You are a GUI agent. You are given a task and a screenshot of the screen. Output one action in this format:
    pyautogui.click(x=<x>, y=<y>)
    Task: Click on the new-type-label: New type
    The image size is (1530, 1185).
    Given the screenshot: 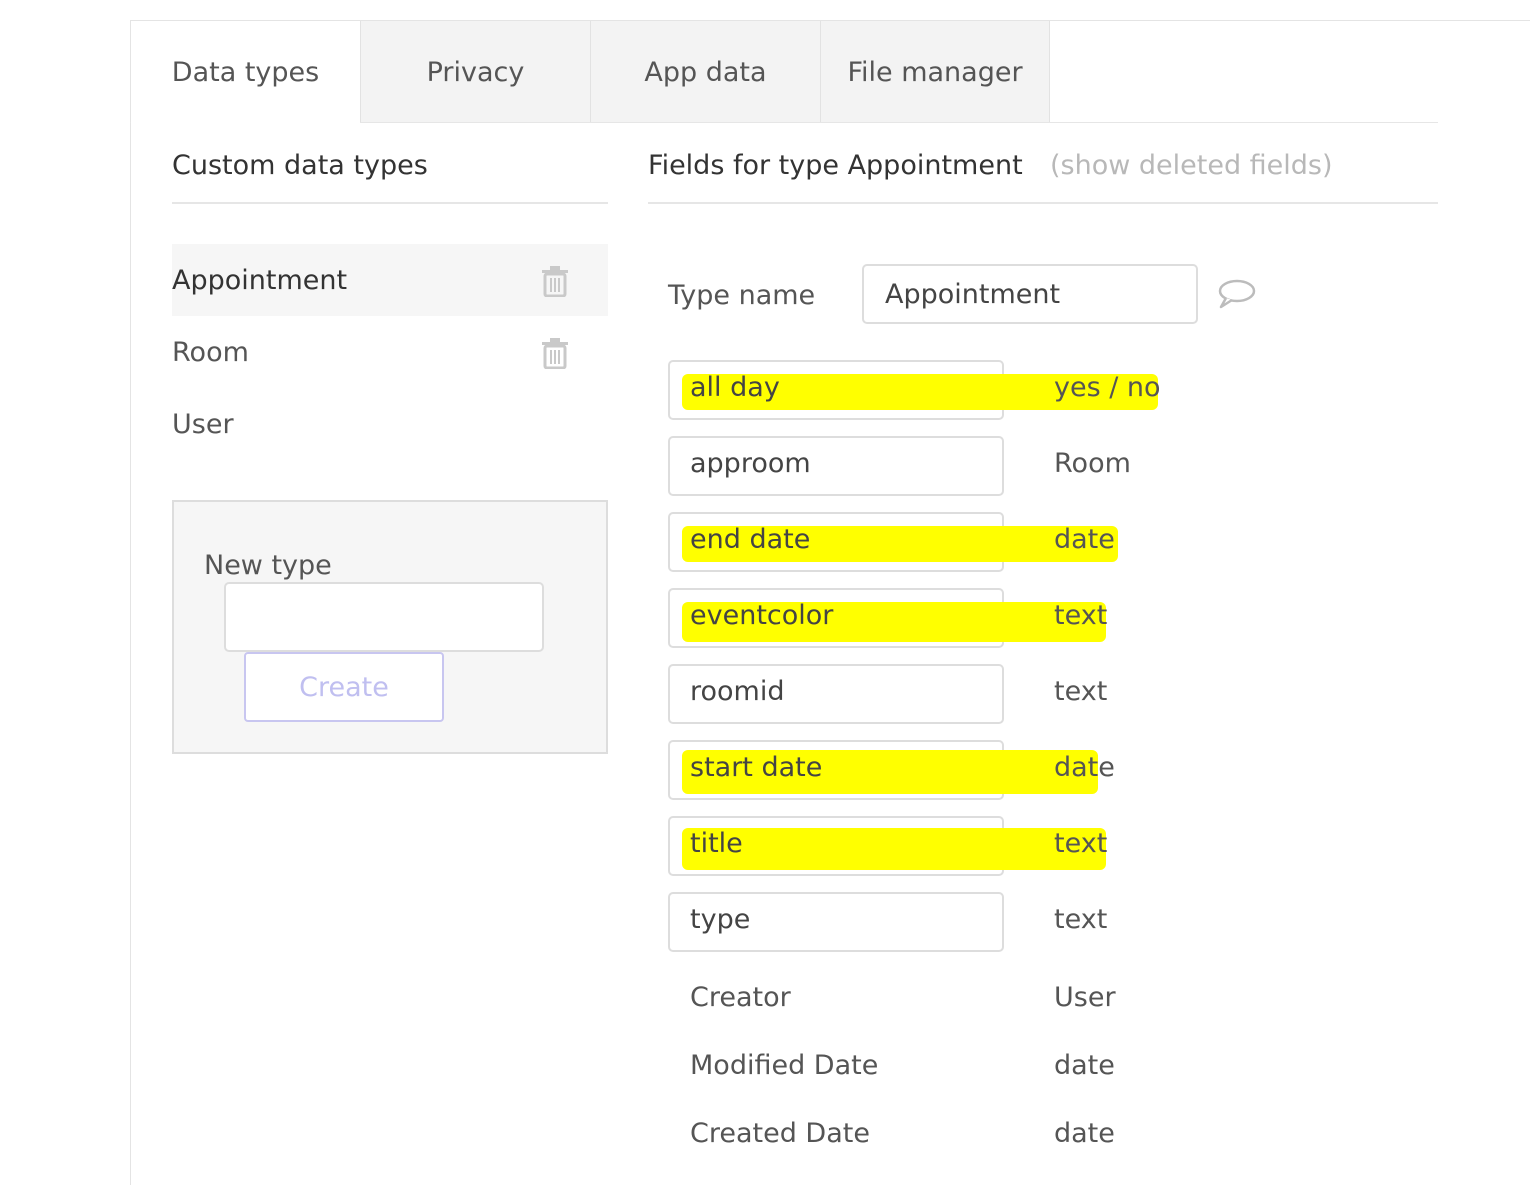 What is the action you would take?
    pyautogui.click(x=268, y=565)
    